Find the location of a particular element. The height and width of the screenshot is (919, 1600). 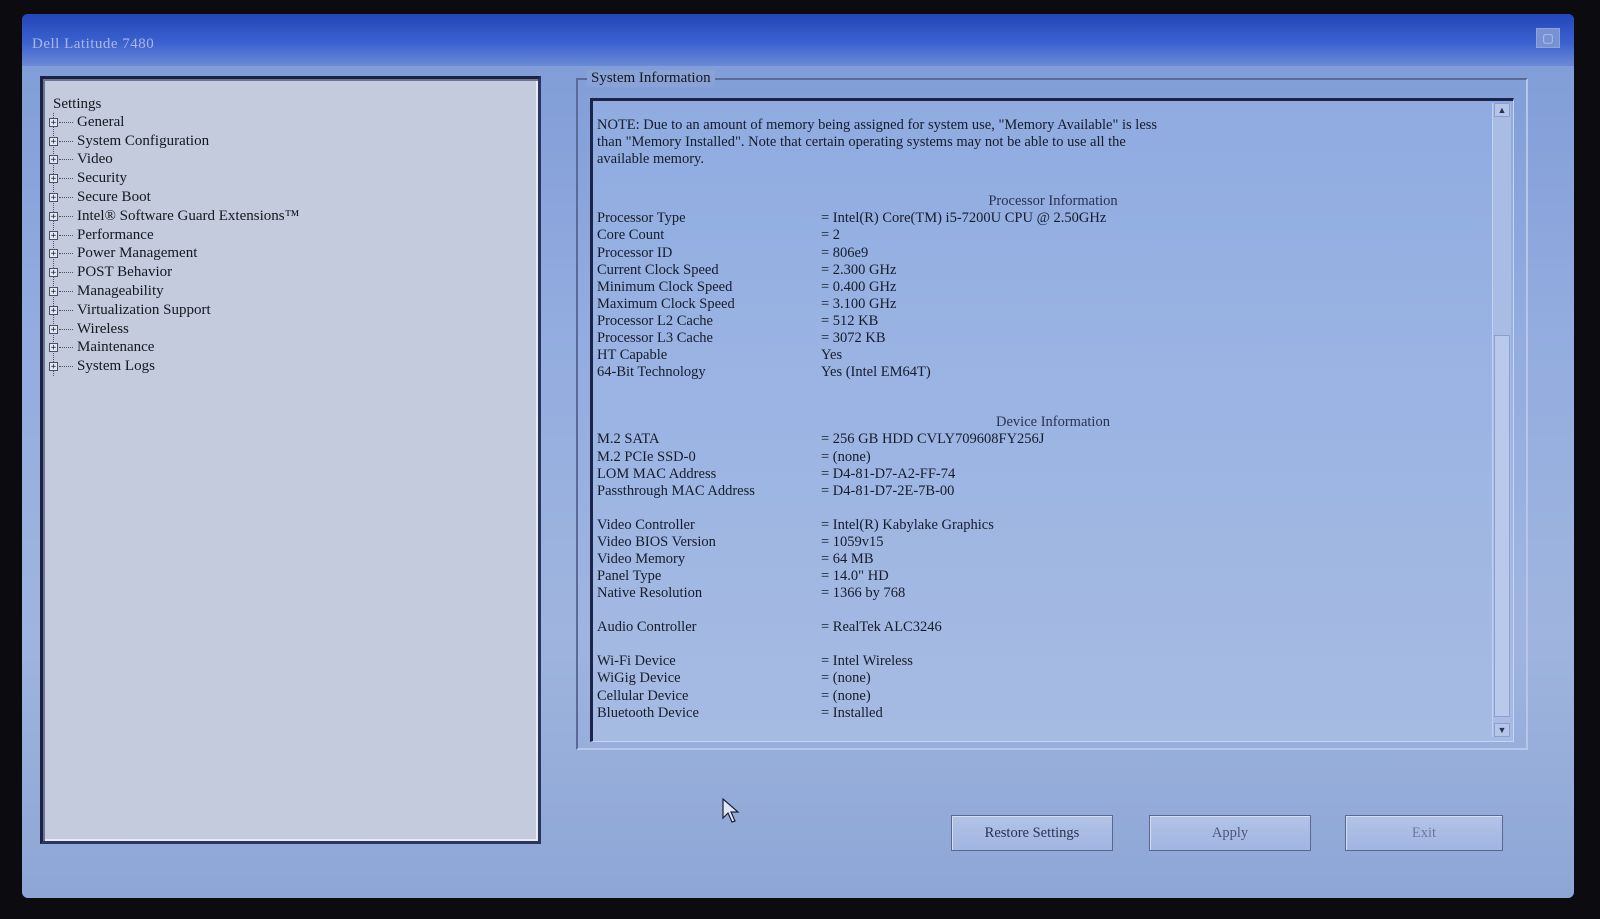

tree-item-intel-sgx: + Intel® Software Guard Extensions™ is located at coordinates (174, 216).